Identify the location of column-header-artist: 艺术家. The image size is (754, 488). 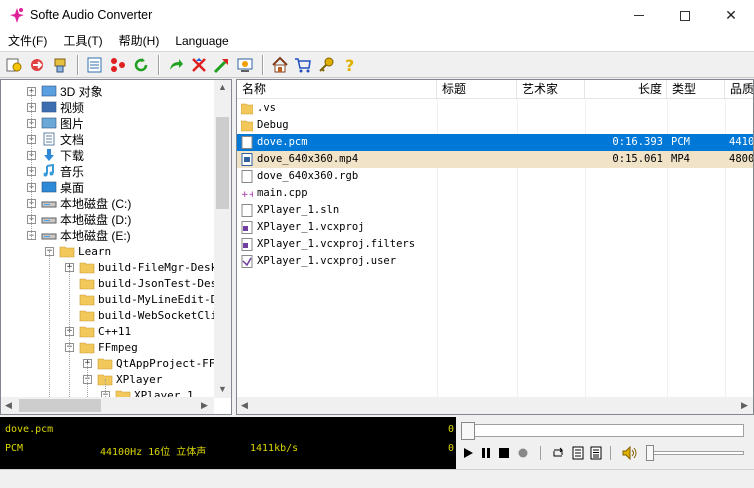
(551, 89).